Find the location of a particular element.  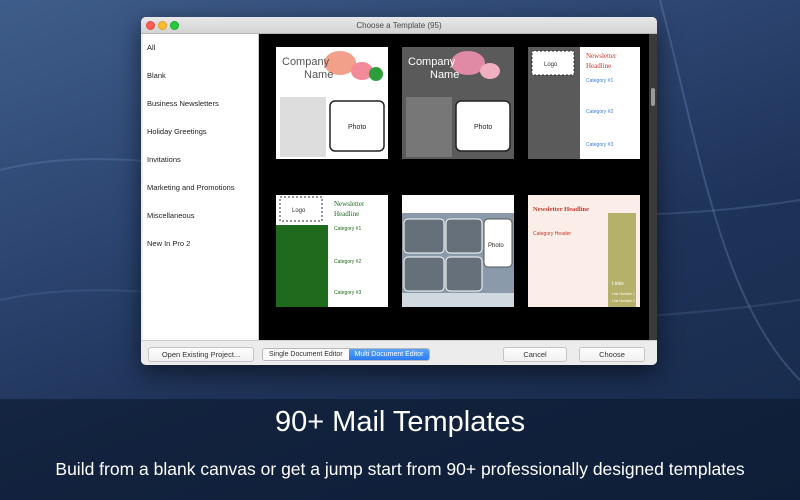

title-bar: Choose a Template (95) is located at coordinates (399, 25).